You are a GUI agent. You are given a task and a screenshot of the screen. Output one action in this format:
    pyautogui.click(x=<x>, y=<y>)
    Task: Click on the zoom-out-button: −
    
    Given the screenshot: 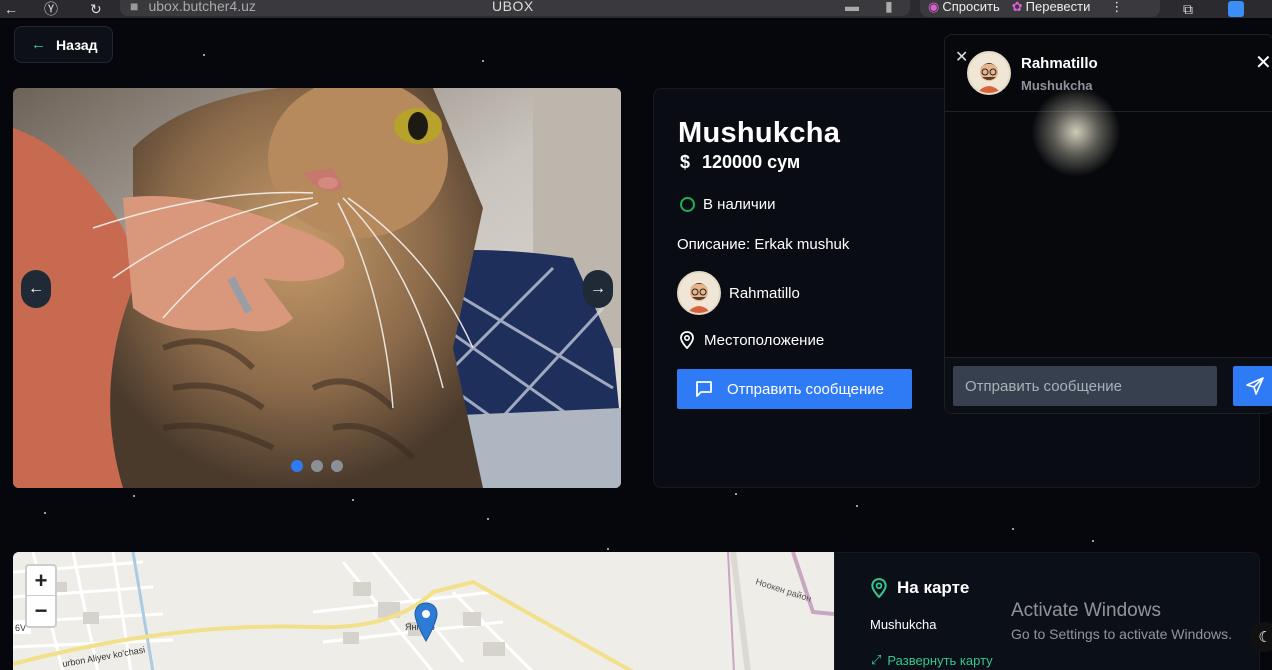 What is the action you would take?
    pyautogui.click(x=41, y=611)
    